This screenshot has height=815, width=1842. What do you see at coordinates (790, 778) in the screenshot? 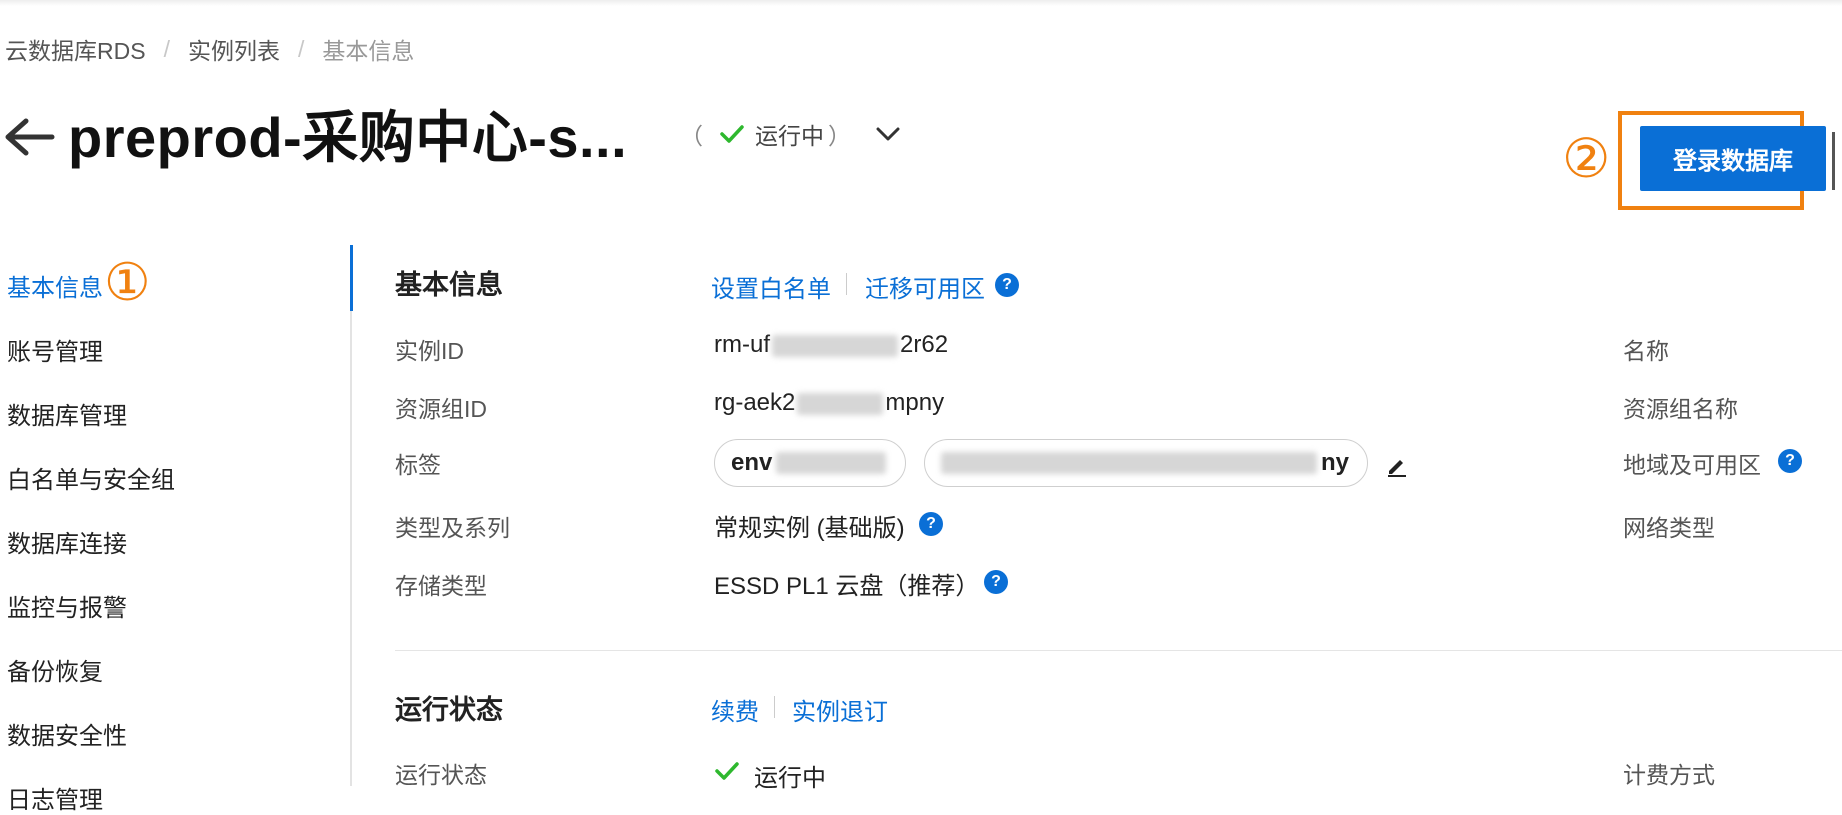
I see `running-status-value: 运行中` at bounding box center [790, 778].